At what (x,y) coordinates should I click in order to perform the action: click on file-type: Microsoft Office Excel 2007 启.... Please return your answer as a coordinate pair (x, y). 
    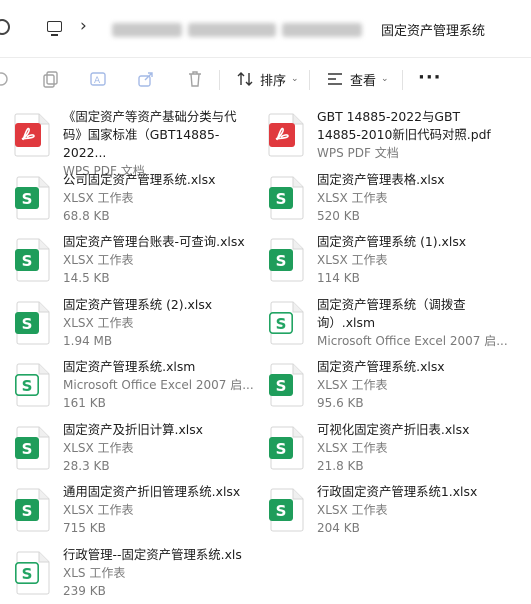
    Looking at the image, I should click on (412, 341).